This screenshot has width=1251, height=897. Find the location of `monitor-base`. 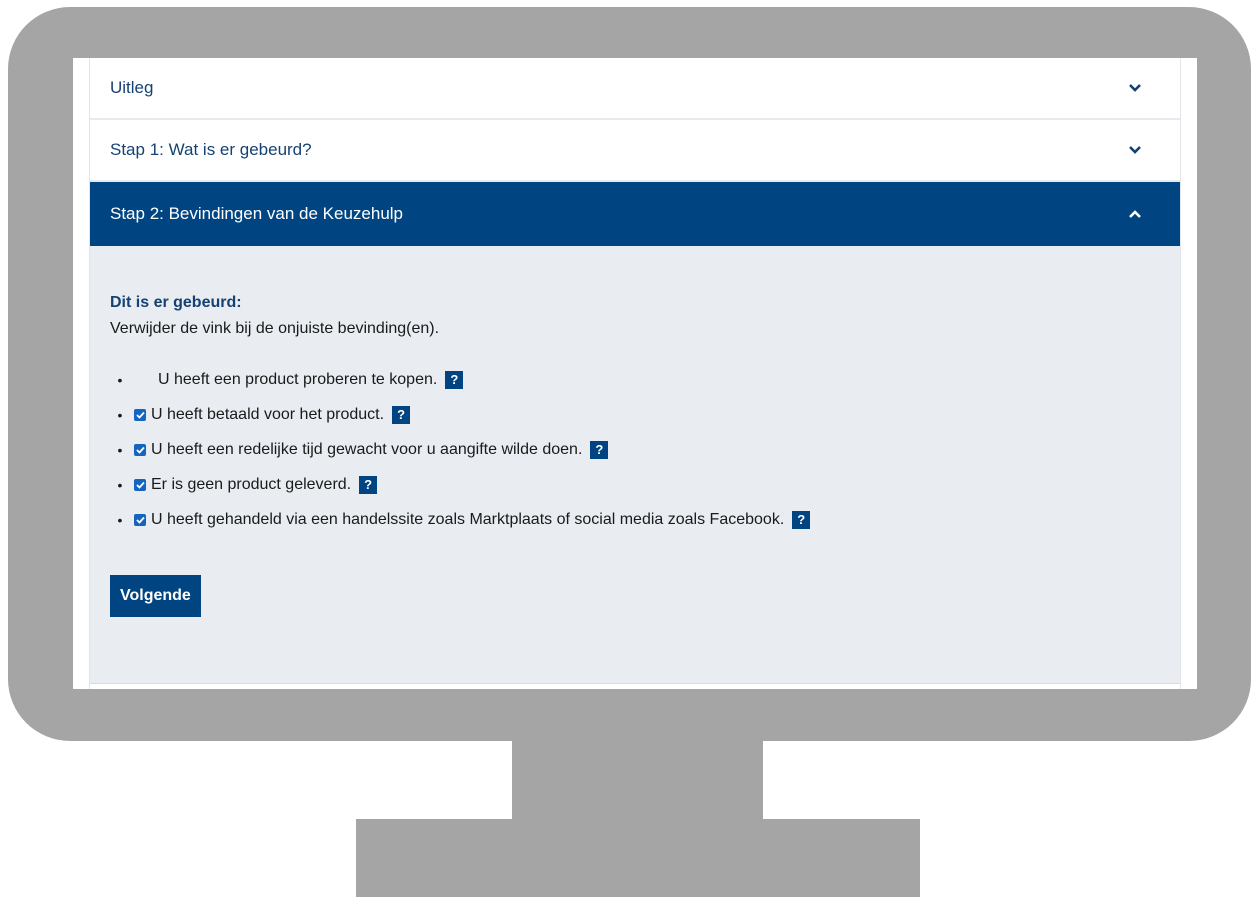

monitor-base is located at coordinates (638, 858).